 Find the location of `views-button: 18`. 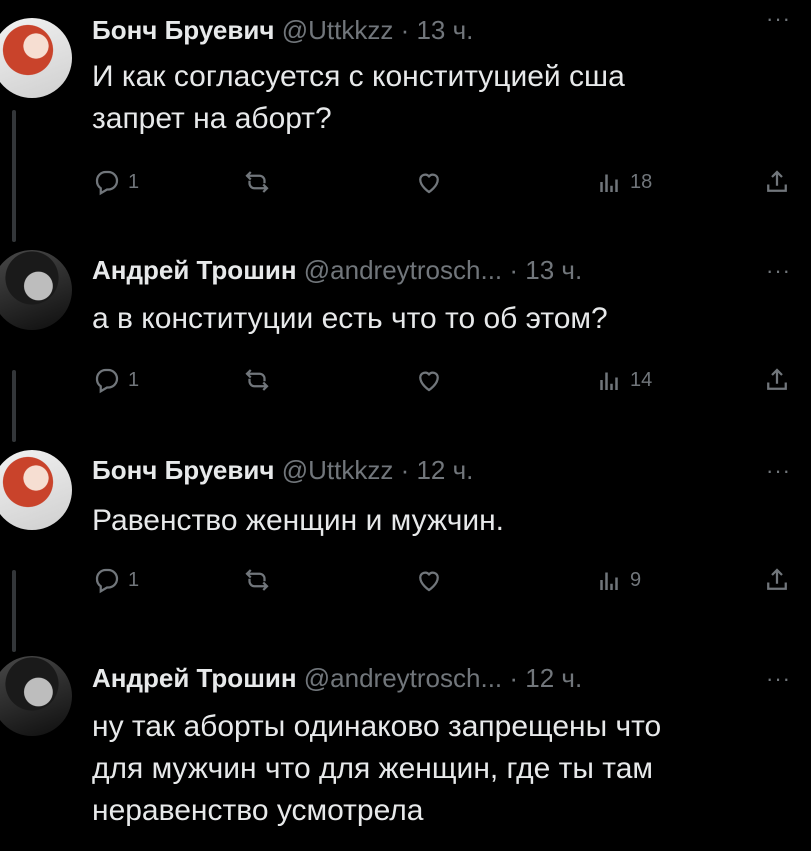

views-button: 18 is located at coordinates (623, 182).